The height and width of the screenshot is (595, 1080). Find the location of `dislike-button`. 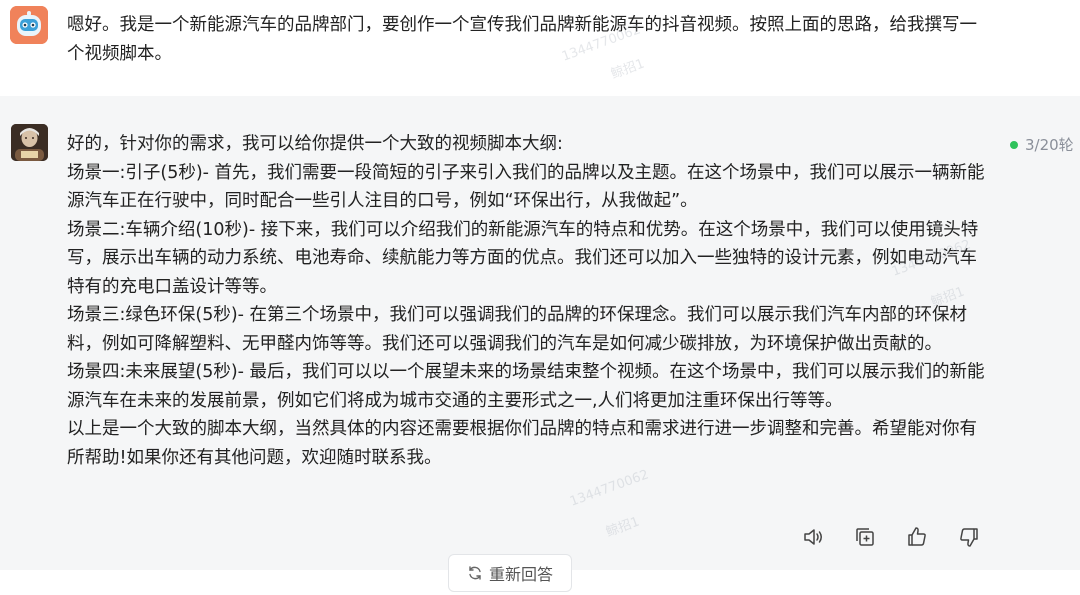

dislike-button is located at coordinates (969, 537).